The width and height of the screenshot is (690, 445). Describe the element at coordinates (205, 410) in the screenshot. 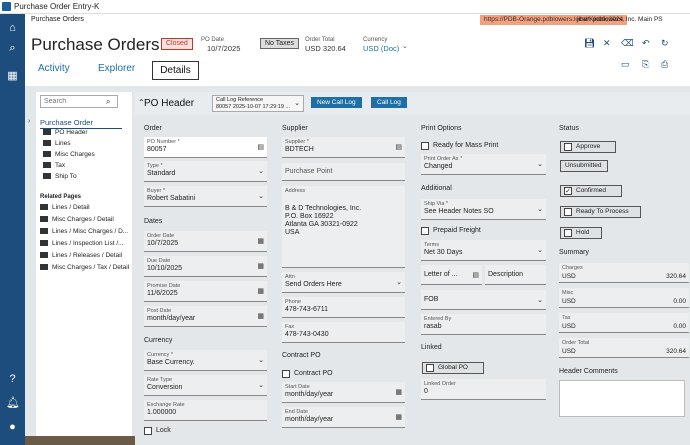

I see `exchange-rate-field: Exchange Rate 1.000000` at that location.